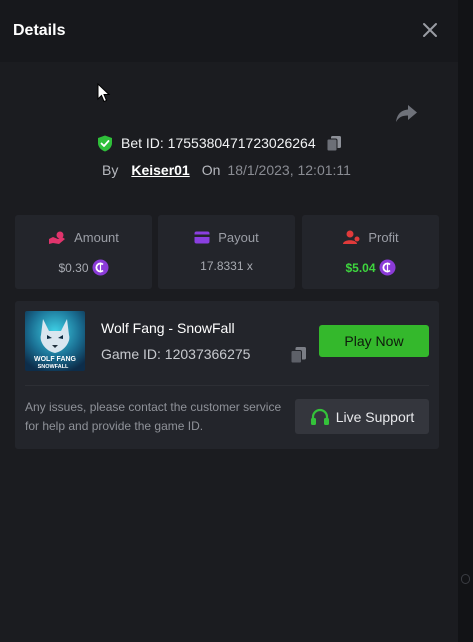 This screenshot has height=642, width=473. I want to click on bet-id-text: Bet ID: 1755380471723026264, so click(218, 143).